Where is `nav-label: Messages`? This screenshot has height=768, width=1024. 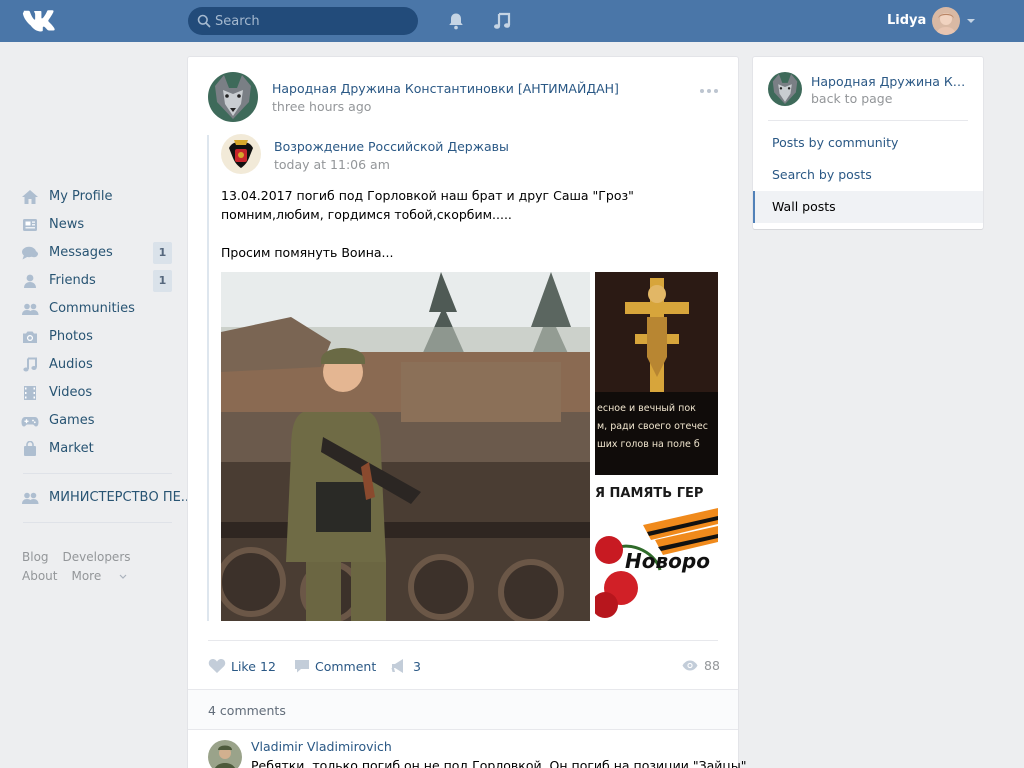
nav-label: Messages is located at coordinates (81, 252).